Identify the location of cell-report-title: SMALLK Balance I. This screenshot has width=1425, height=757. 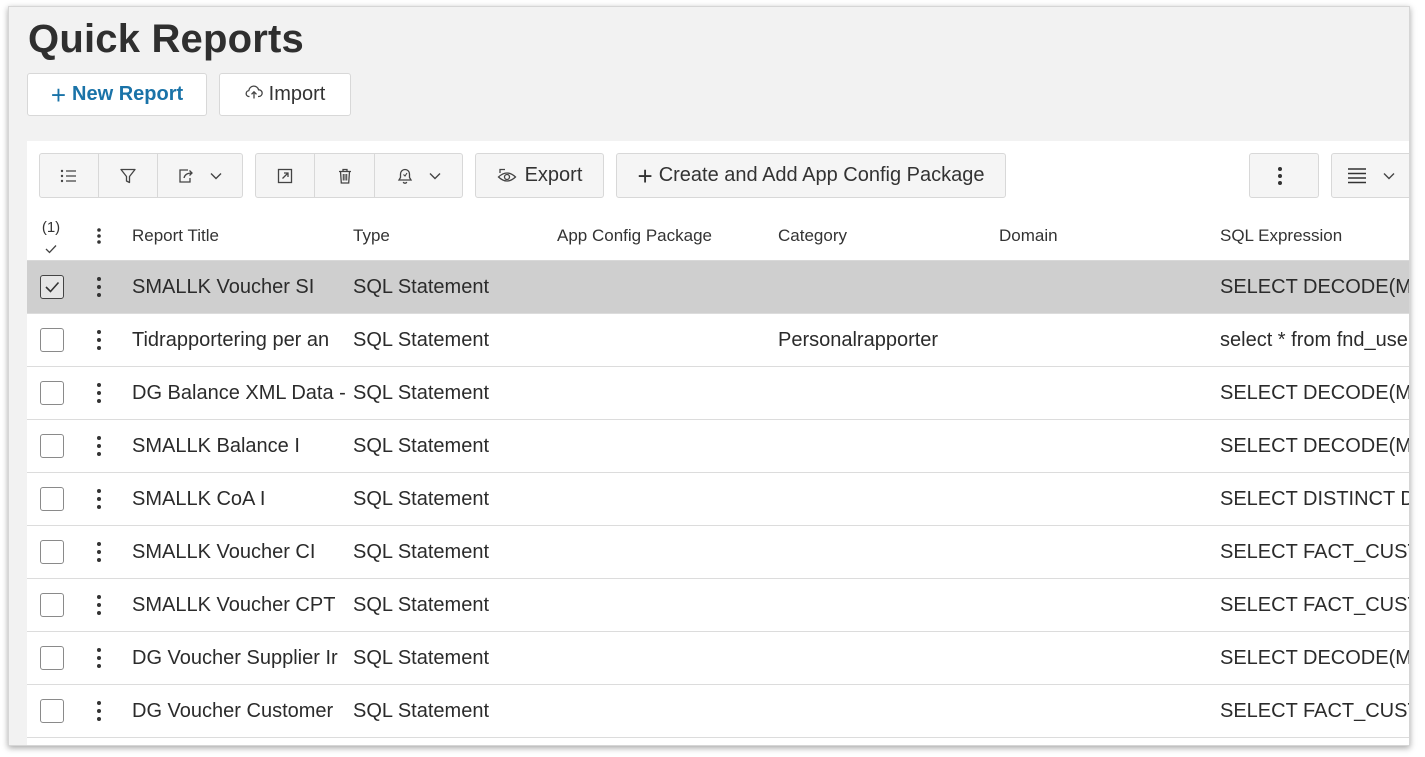
(239, 446).